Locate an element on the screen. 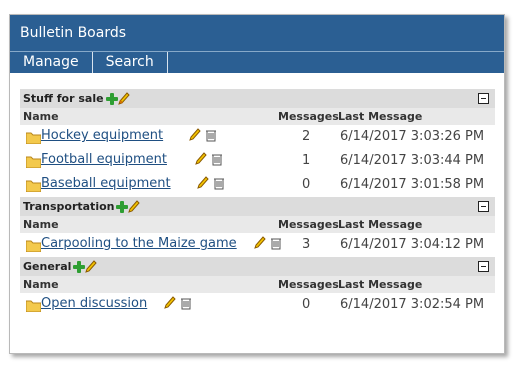  title-bar: Bulletin Boards is located at coordinates (257, 33).